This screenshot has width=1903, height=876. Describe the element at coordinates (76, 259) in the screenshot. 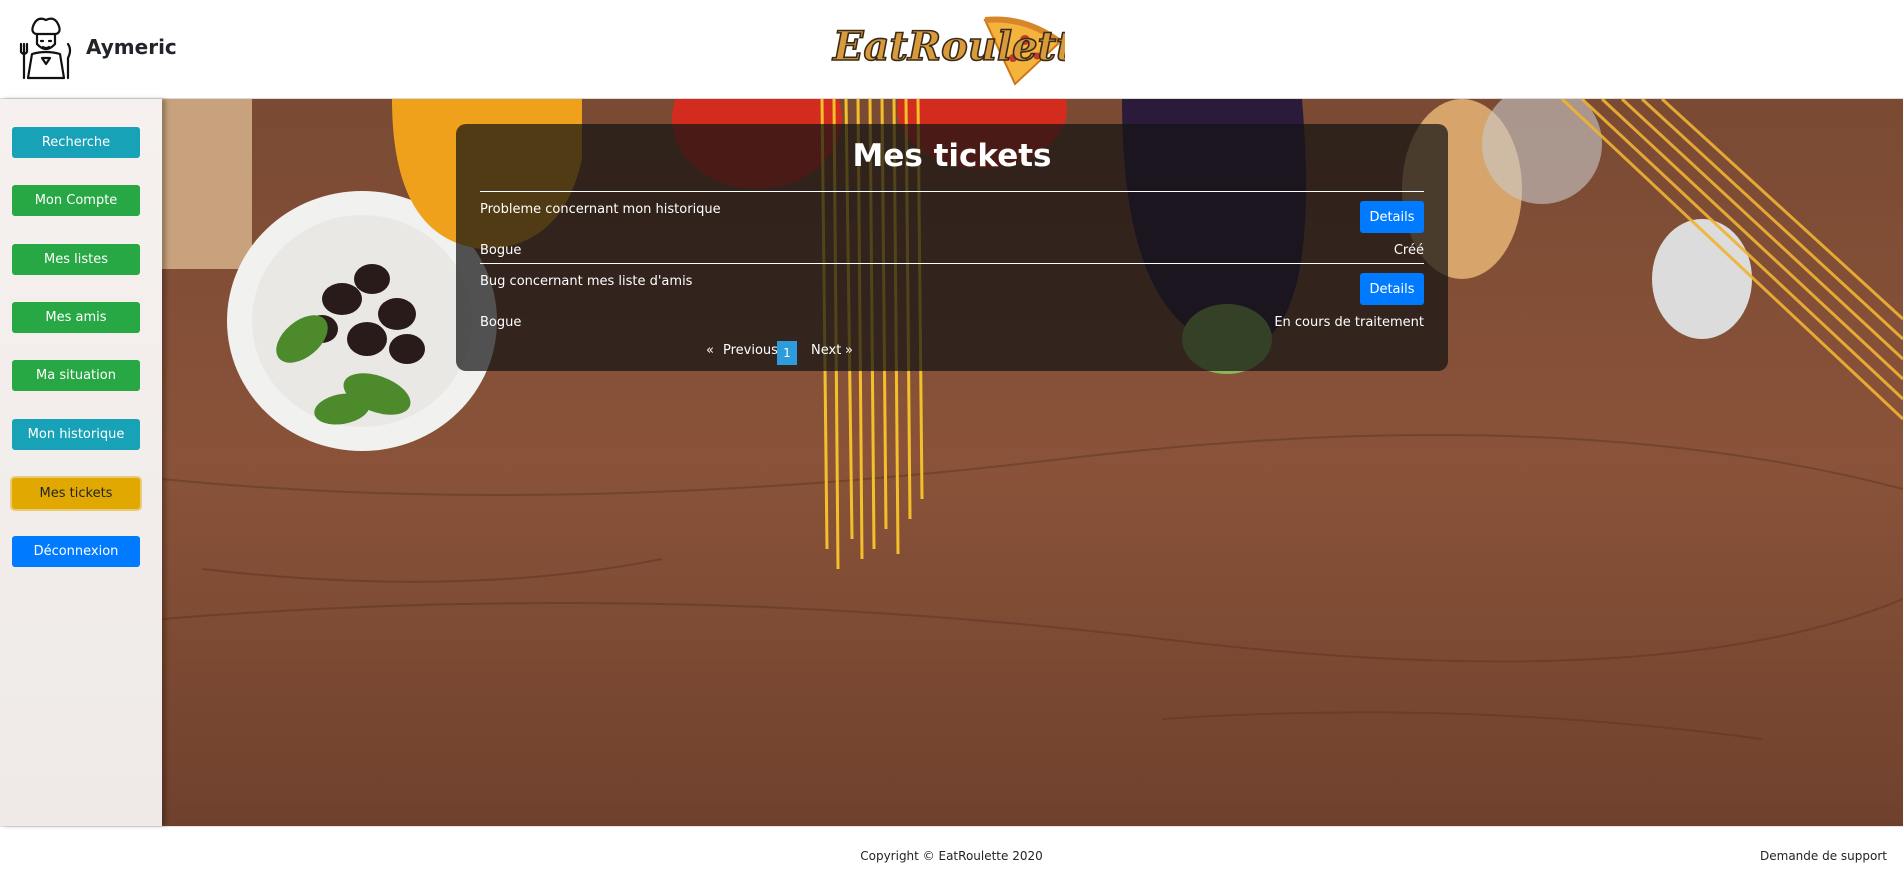

I see `sidebar-item-mes-listes: Mes listes` at that location.